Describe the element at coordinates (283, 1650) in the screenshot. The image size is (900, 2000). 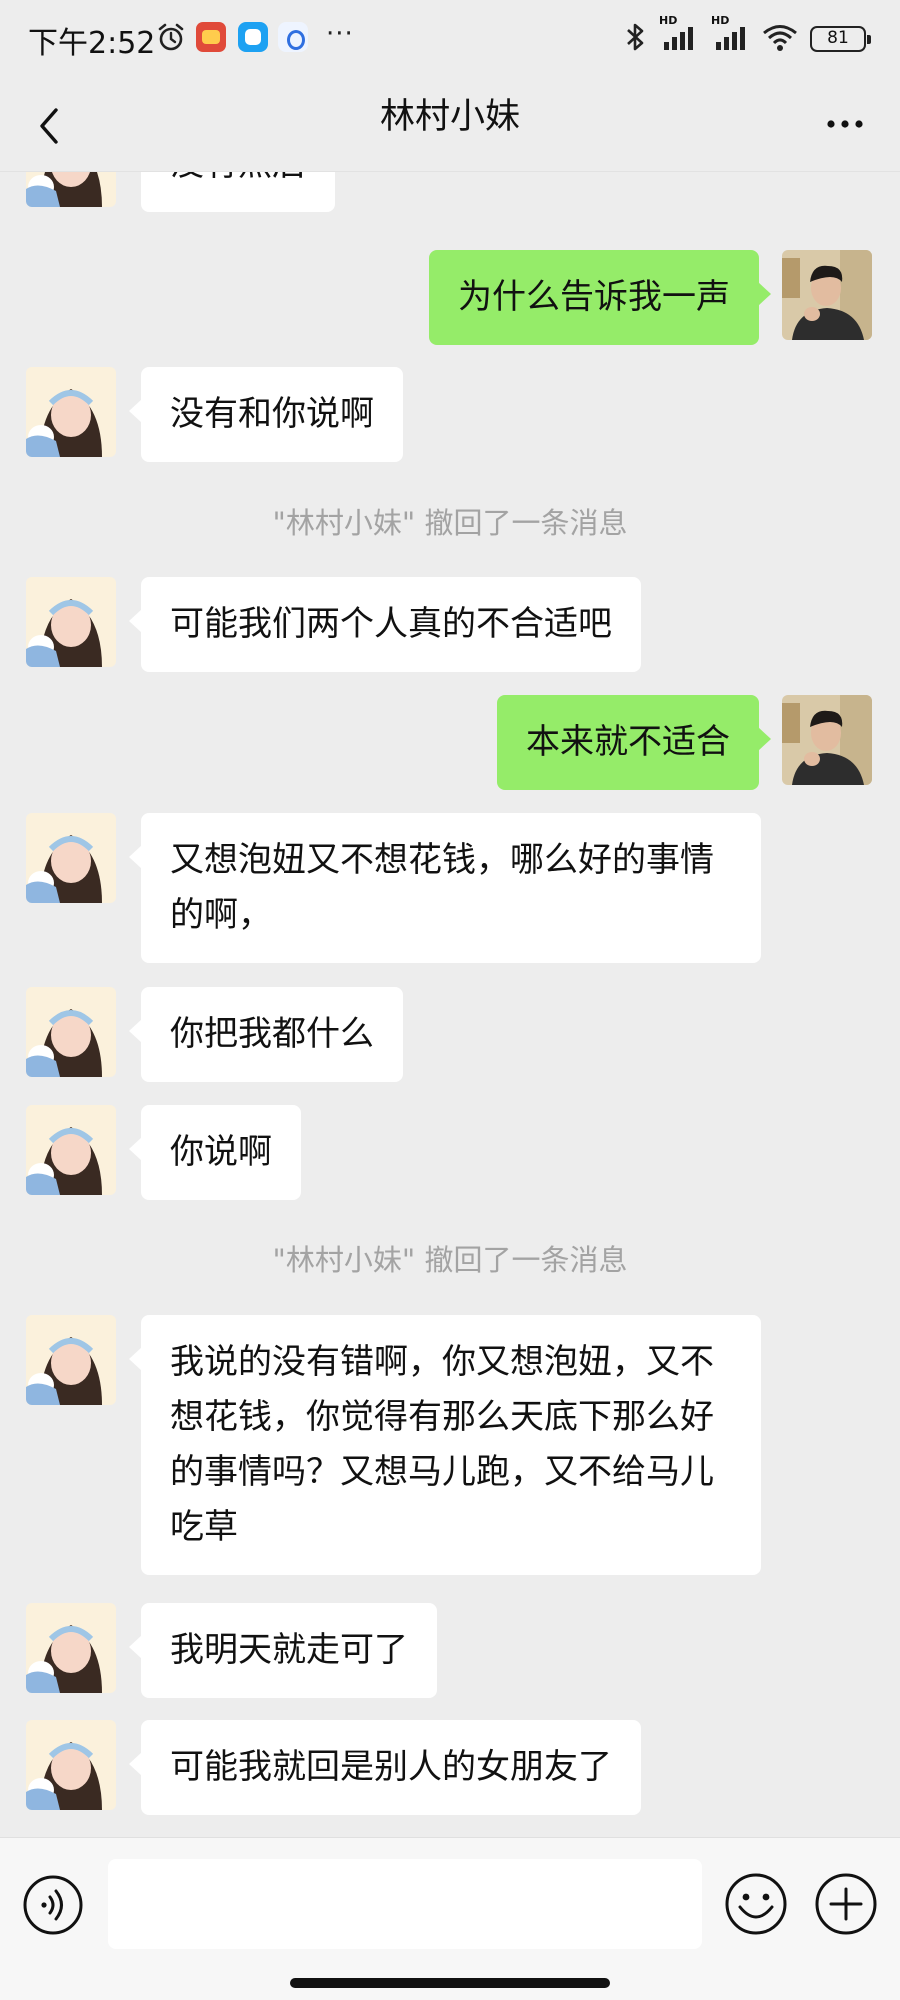
I see `message-bubble: 我明天就走可了` at that location.